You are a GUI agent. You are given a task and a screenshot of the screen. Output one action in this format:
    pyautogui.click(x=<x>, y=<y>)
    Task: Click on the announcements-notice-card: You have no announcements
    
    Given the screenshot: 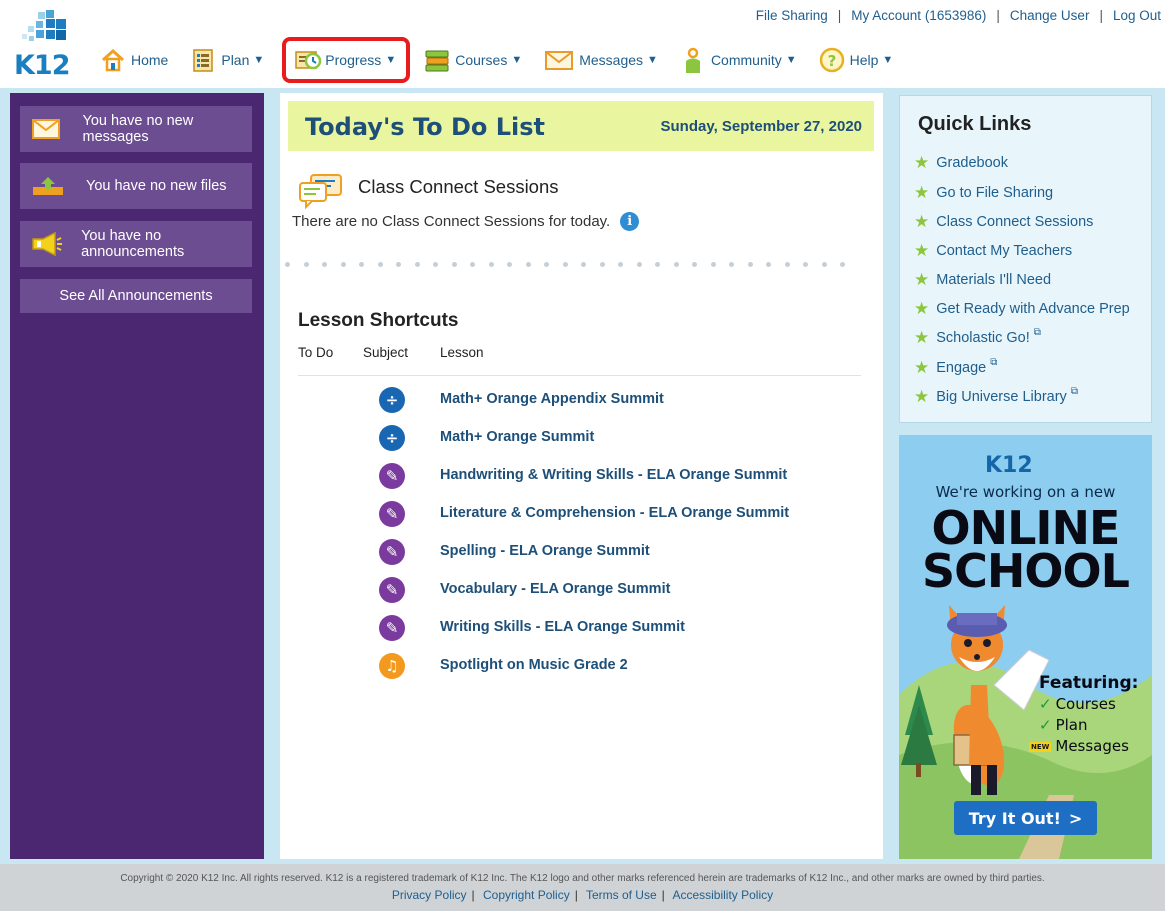 What is the action you would take?
    pyautogui.click(x=136, y=244)
    